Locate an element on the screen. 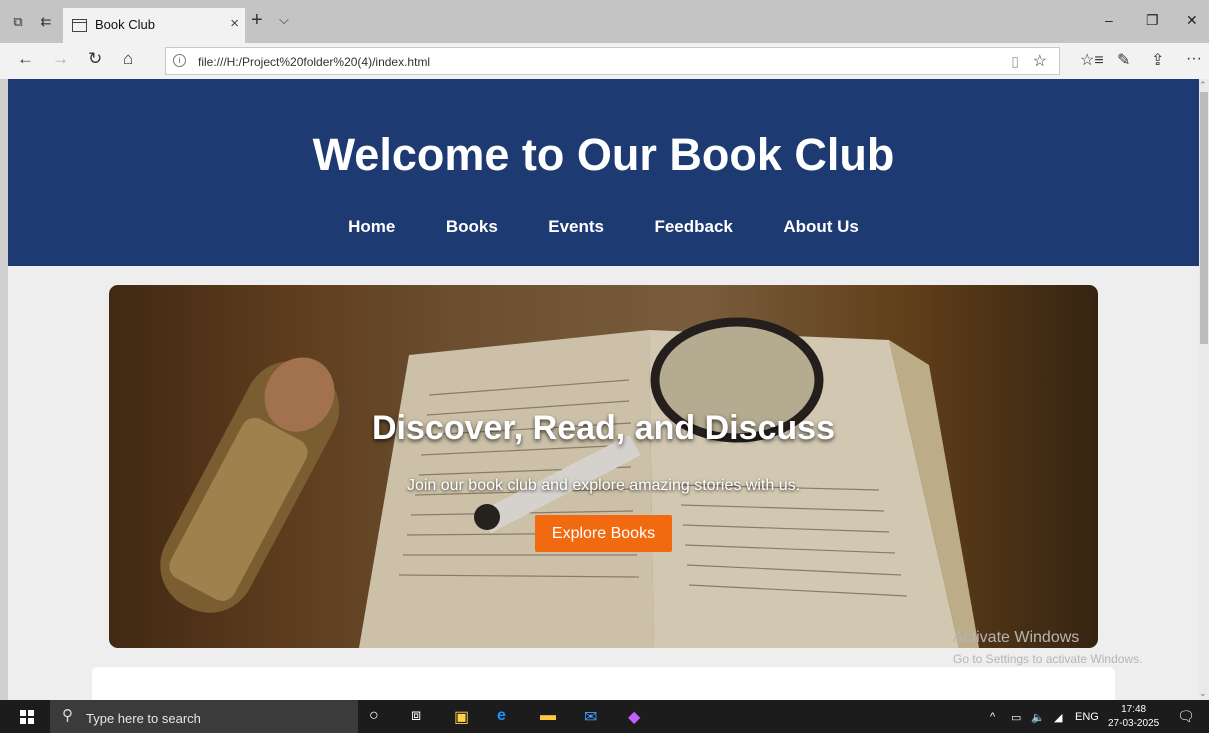 This screenshot has width=1209, height=733. tab-dropdown-icon: ⌵ is located at coordinates (284, 20).